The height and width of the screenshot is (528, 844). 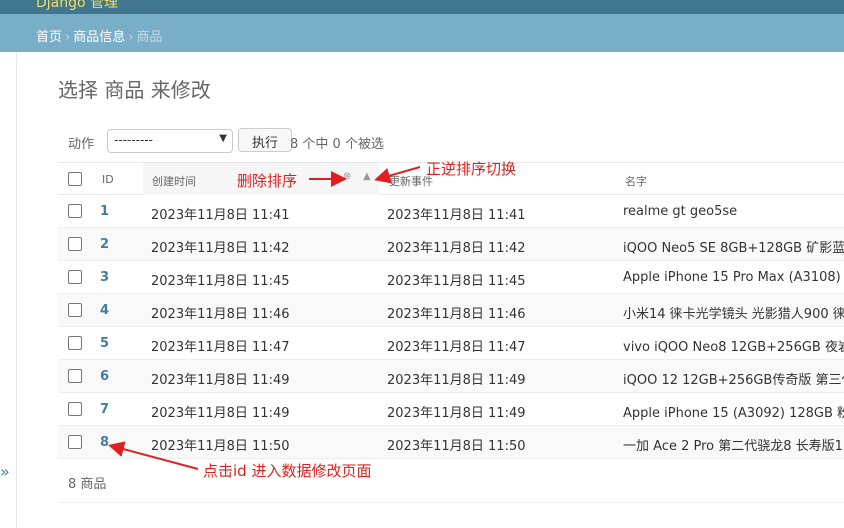 I want to click on row-name: realme gt geo5se, so click(x=680, y=211).